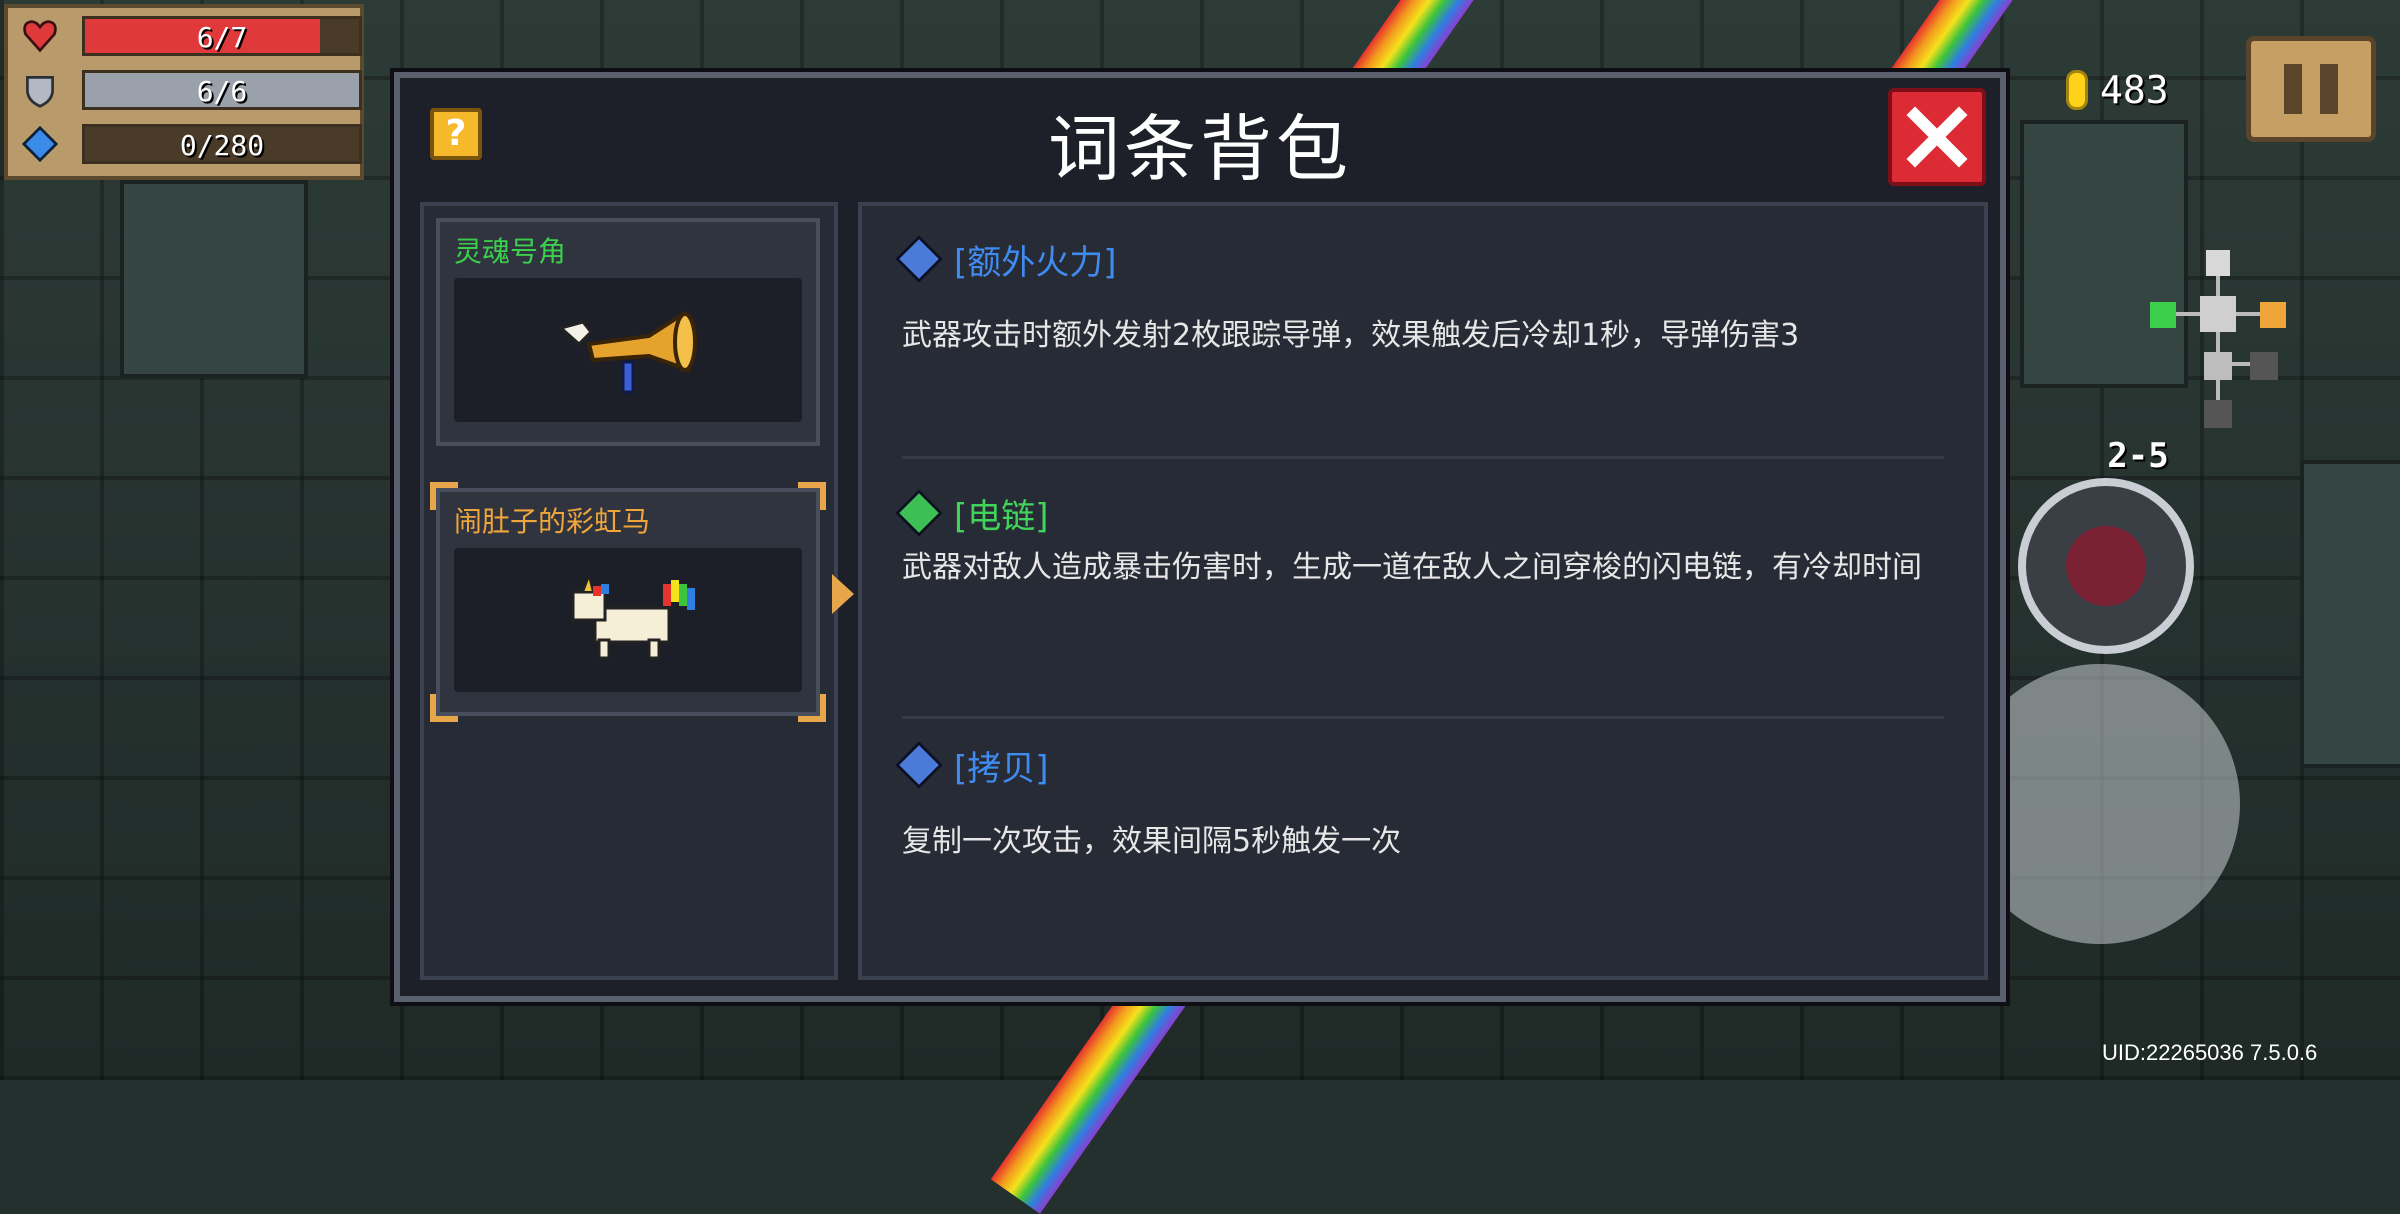  Describe the element at coordinates (2106, 566) in the screenshot. I see `skill-button` at that location.